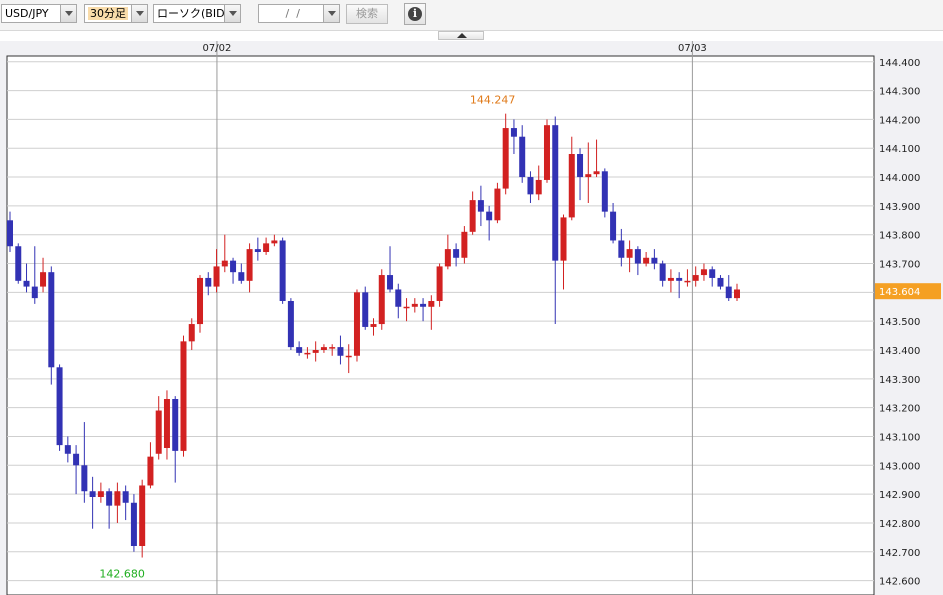 The height and width of the screenshot is (595, 943). Describe the element at coordinates (899, 292) in the screenshot. I see `current-price-label: 143.604` at that location.